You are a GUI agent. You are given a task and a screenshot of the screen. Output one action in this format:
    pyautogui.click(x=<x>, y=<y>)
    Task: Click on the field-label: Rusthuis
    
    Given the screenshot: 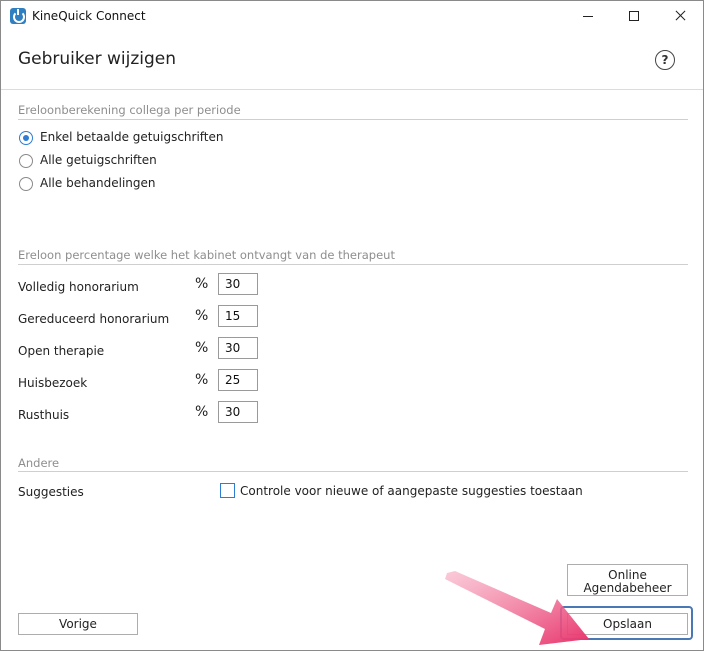 What is the action you would take?
    pyautogui.click(x=44, y=415)
    